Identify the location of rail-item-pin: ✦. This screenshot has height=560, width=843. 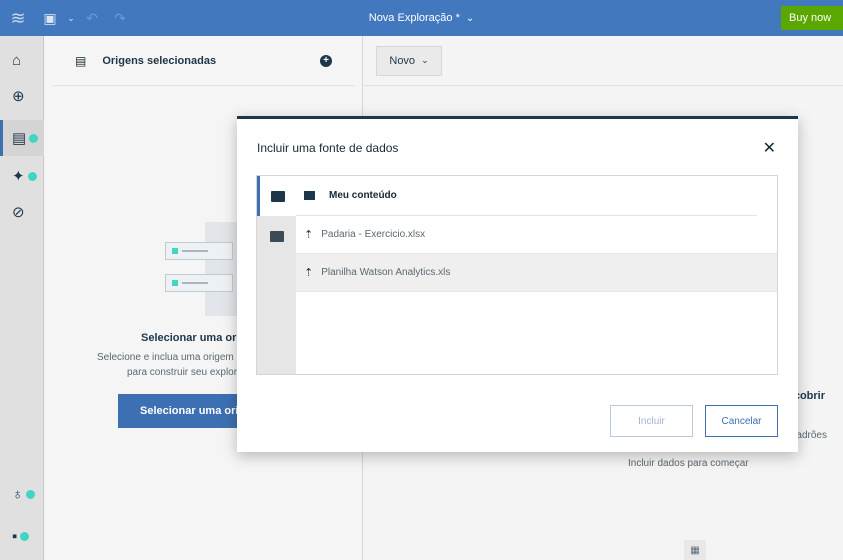
(22, 176).